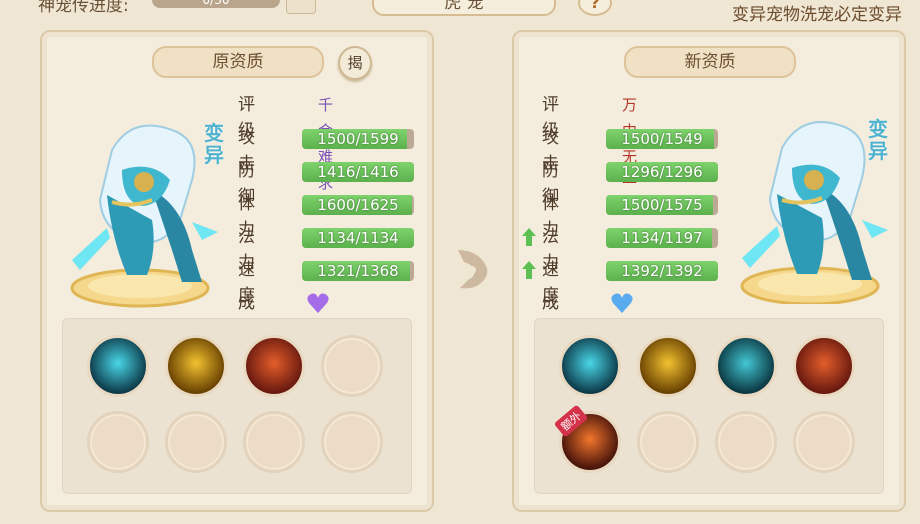 Image resolution: width=920 pixels, height=524 pixels. What do you see at coordinates (746, 366) in the screenshot?
I see `shadow-brute-skill-icon` at bounding box center [746, 366].